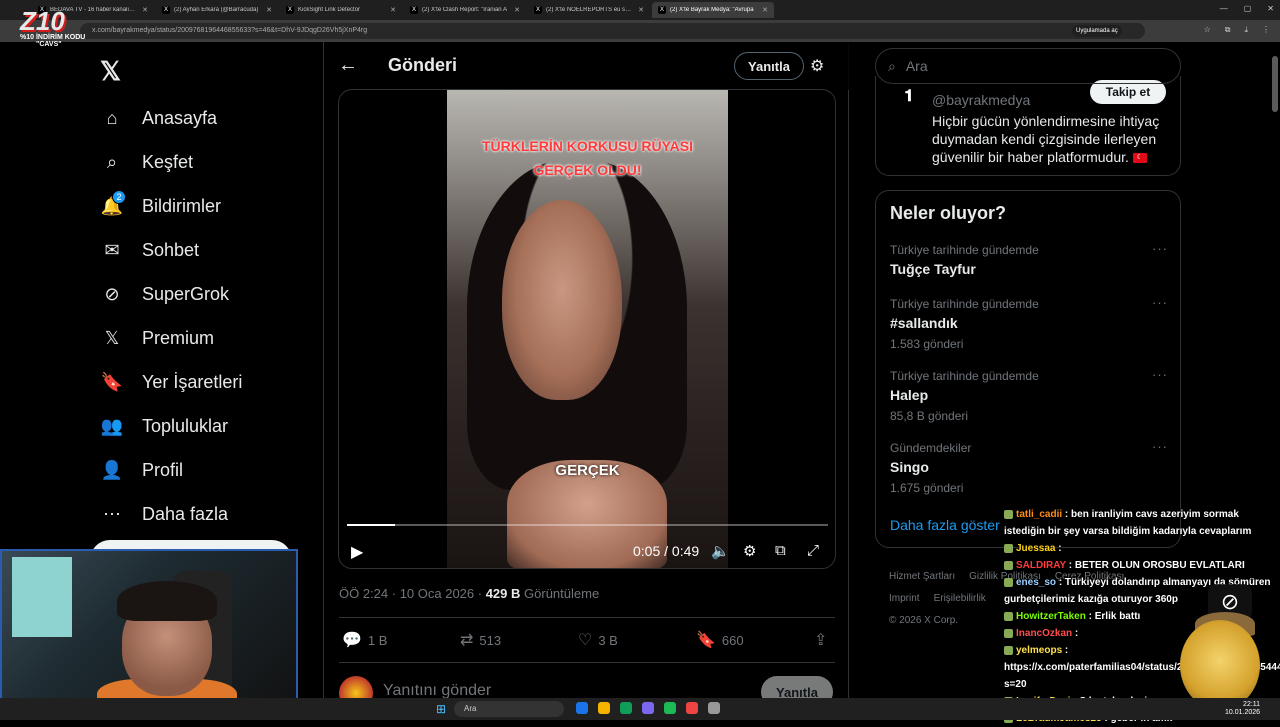  Describe the element at coordinates (1224, 8) in the screenshot. I see `minimize-icon: —` at that location.